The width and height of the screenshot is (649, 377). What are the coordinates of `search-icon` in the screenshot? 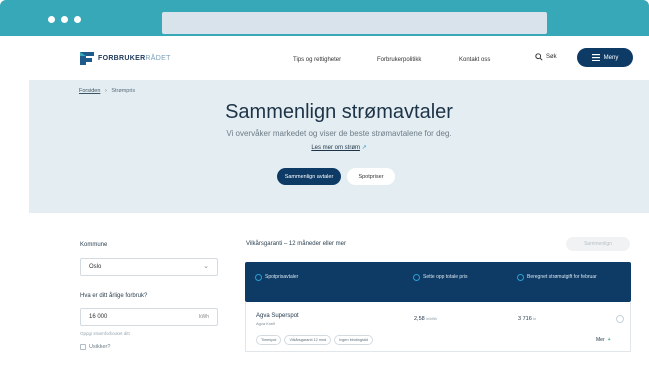 It's located at (539, 57).